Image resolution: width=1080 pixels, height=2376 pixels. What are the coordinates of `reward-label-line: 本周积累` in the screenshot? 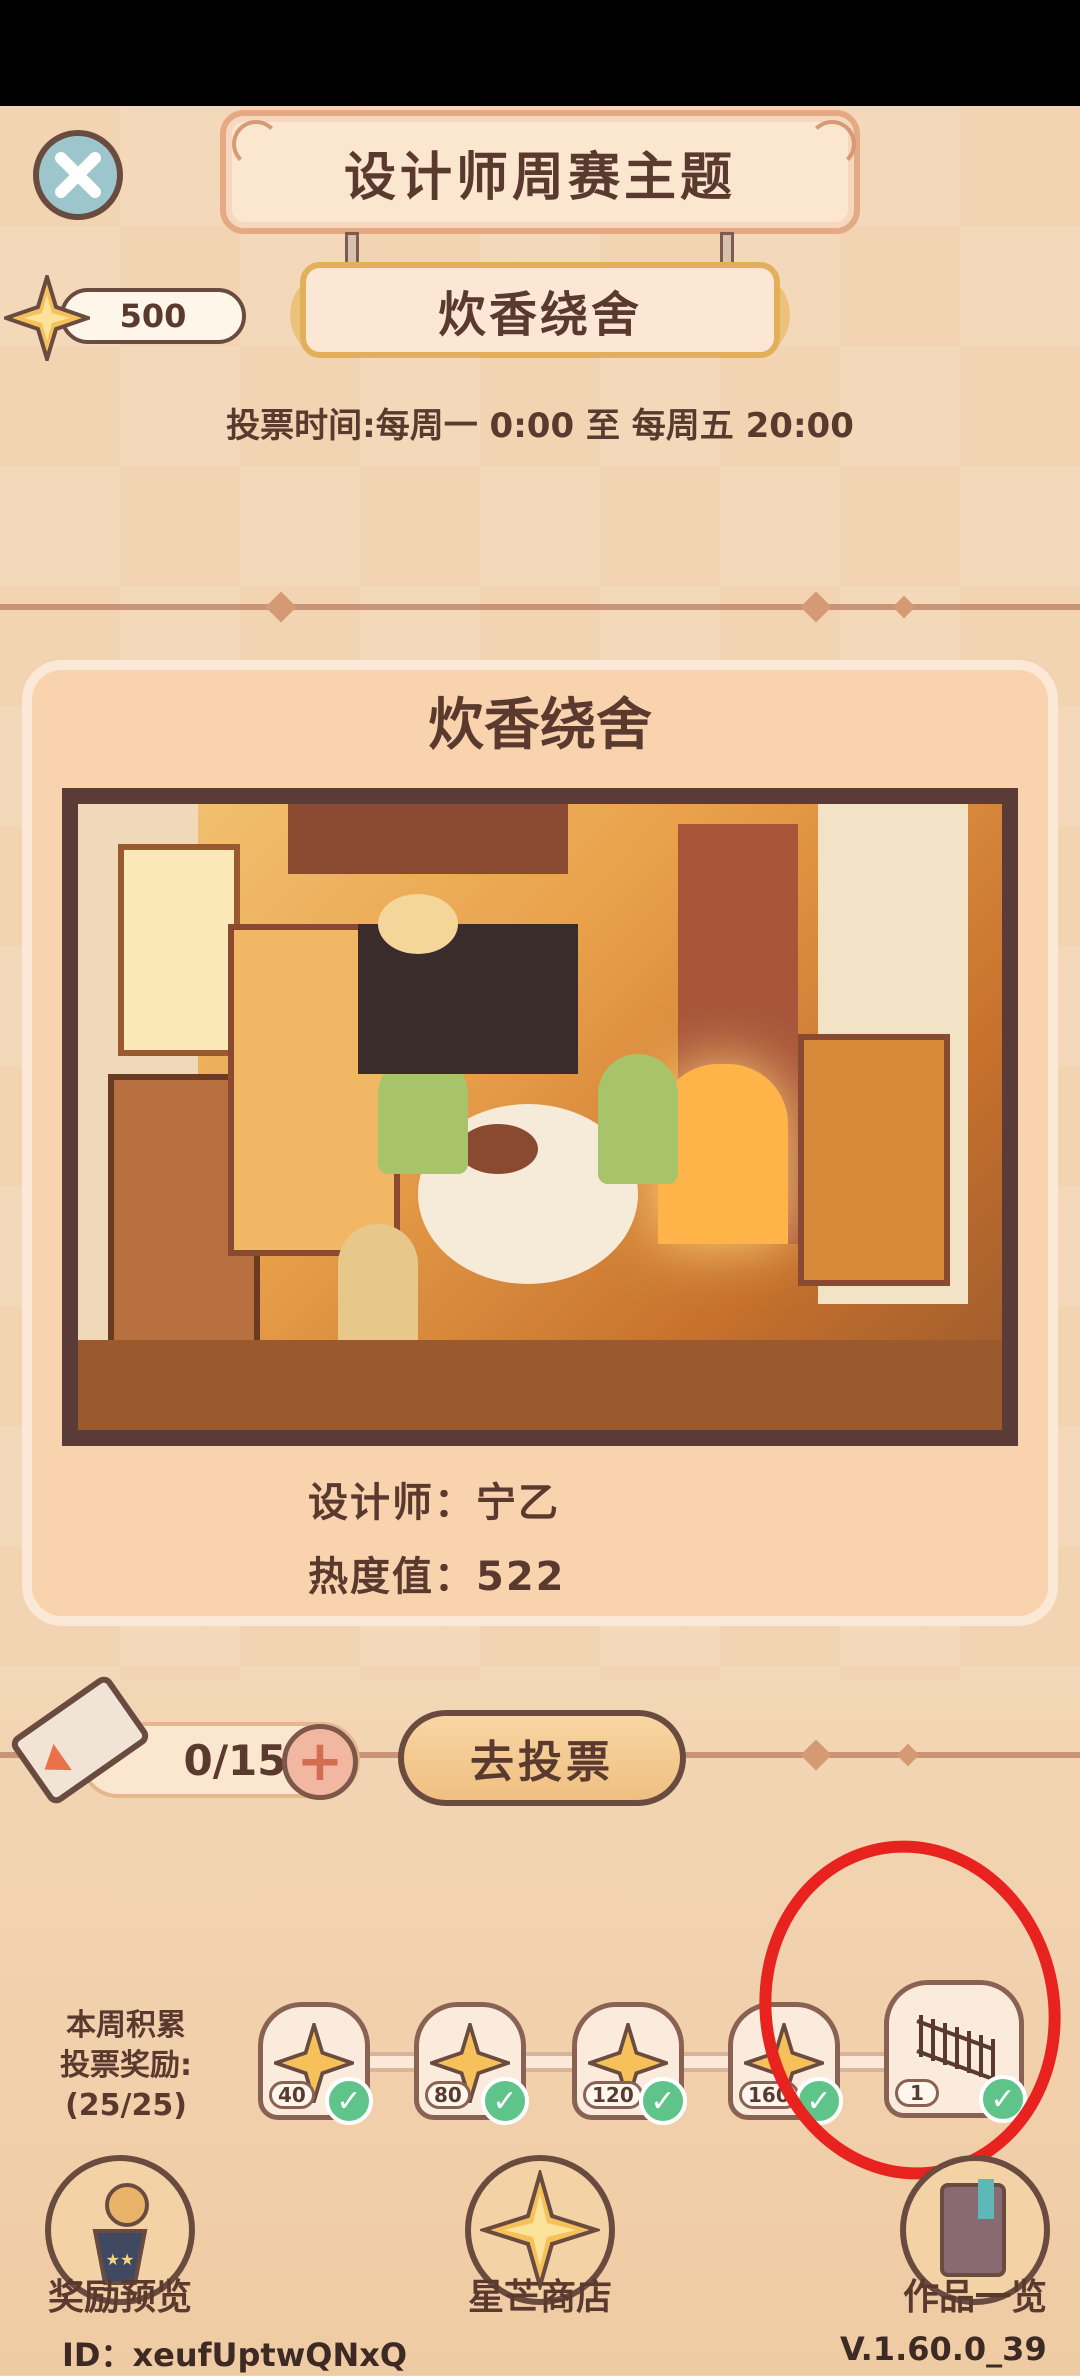 It's located at (126, 2025).